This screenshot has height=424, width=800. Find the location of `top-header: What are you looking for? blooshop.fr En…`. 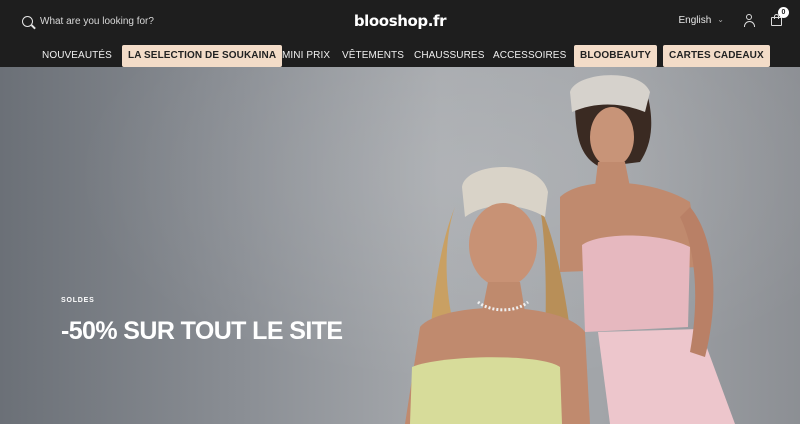

top-header: What are you looking for? blooshop.fr En… is located at coordinates (400, 22).